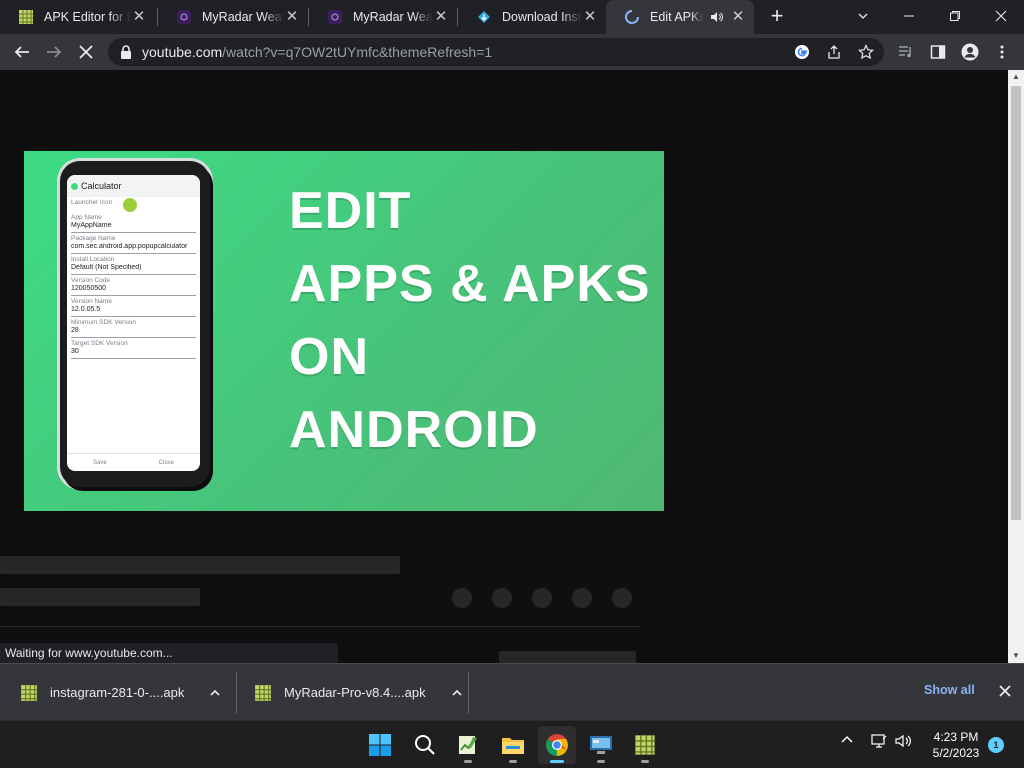 The image size is (1024, 768). What do you see at coordinates (1005, 693) in the screenshot?
I see `close-shelf-button` at bounding box center [1005, 693].